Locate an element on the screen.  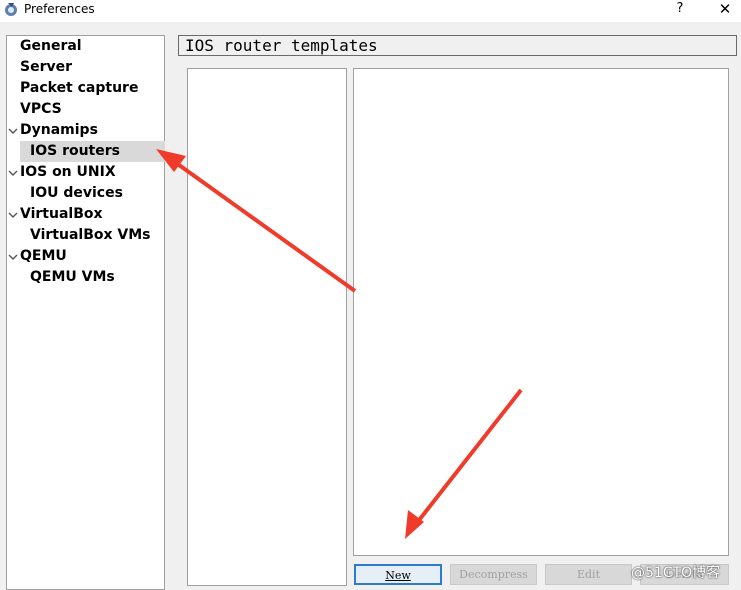
nav-item-virtualbox-vms: VirtualBox VMs is located at coordinates (90, 235).